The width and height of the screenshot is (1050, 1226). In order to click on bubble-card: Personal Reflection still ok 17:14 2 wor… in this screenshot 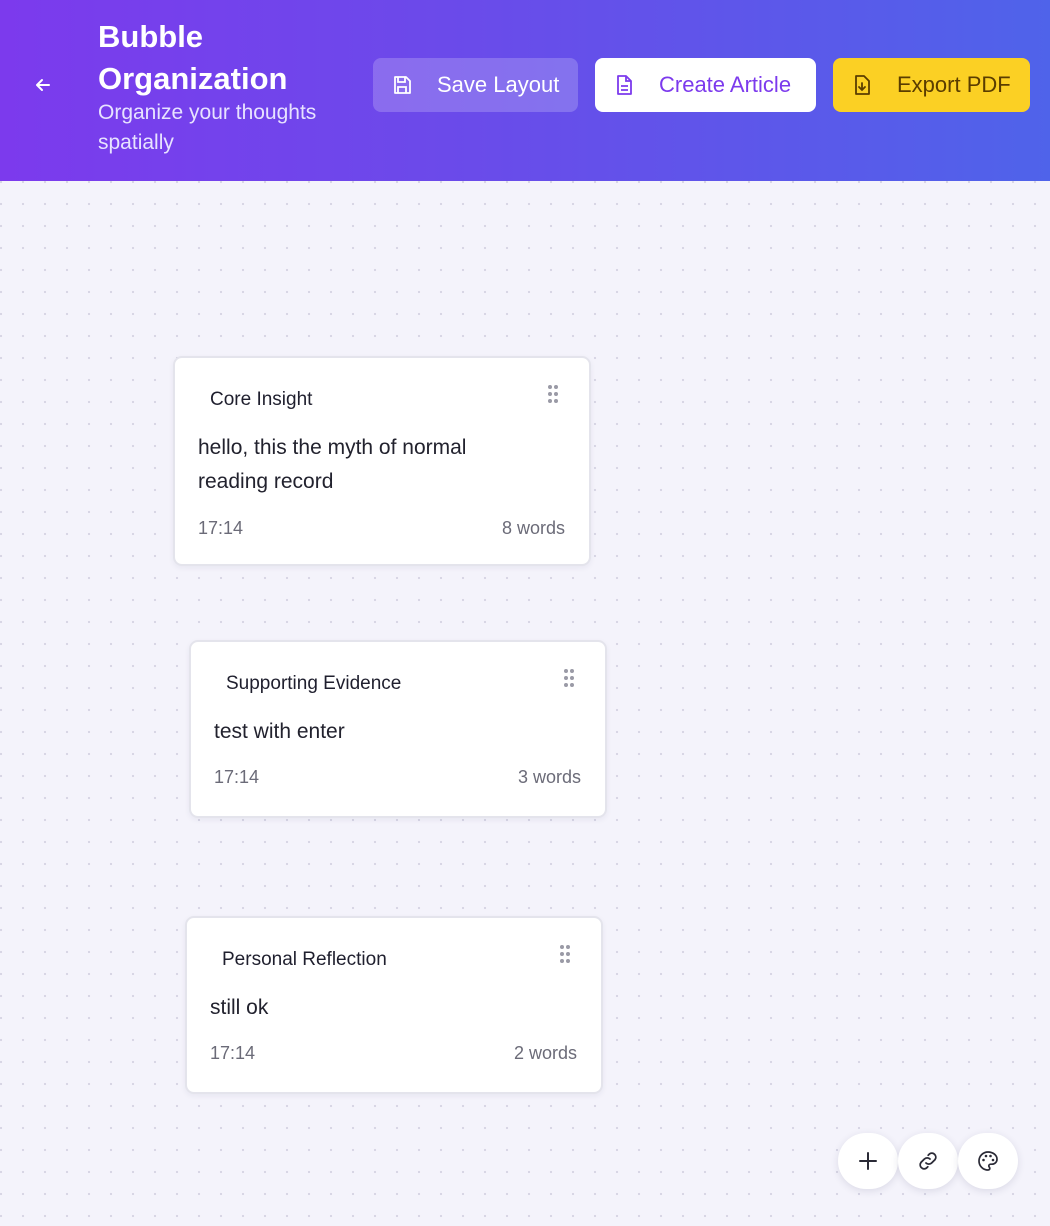, I will do `click(394, 1005)`.